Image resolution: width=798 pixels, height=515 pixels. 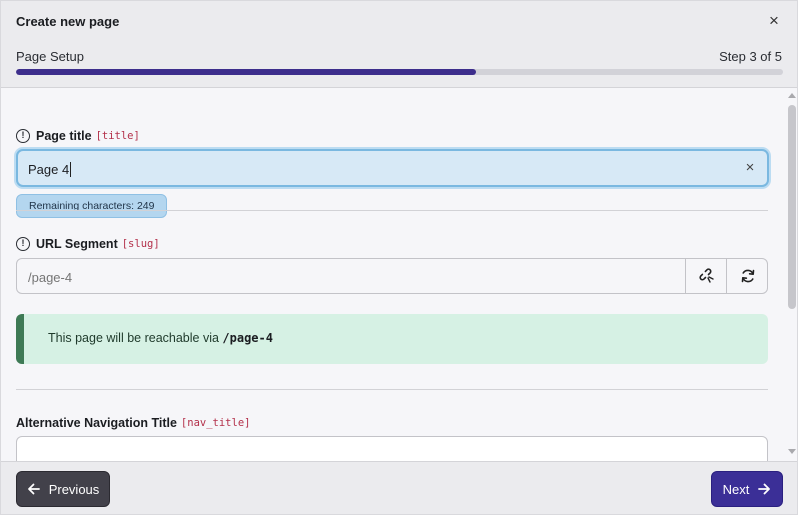 I want to click on modal-title: Create new page, so click(x=68, y=21).